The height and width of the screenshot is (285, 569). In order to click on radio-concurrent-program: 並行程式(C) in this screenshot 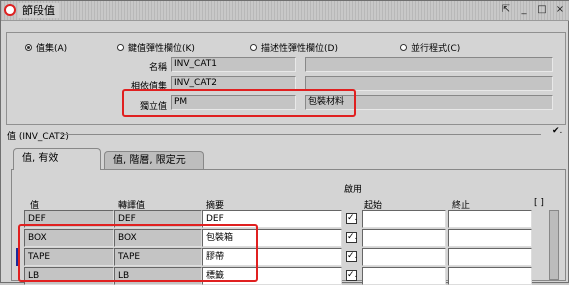, I will do `click(430, 47)`.